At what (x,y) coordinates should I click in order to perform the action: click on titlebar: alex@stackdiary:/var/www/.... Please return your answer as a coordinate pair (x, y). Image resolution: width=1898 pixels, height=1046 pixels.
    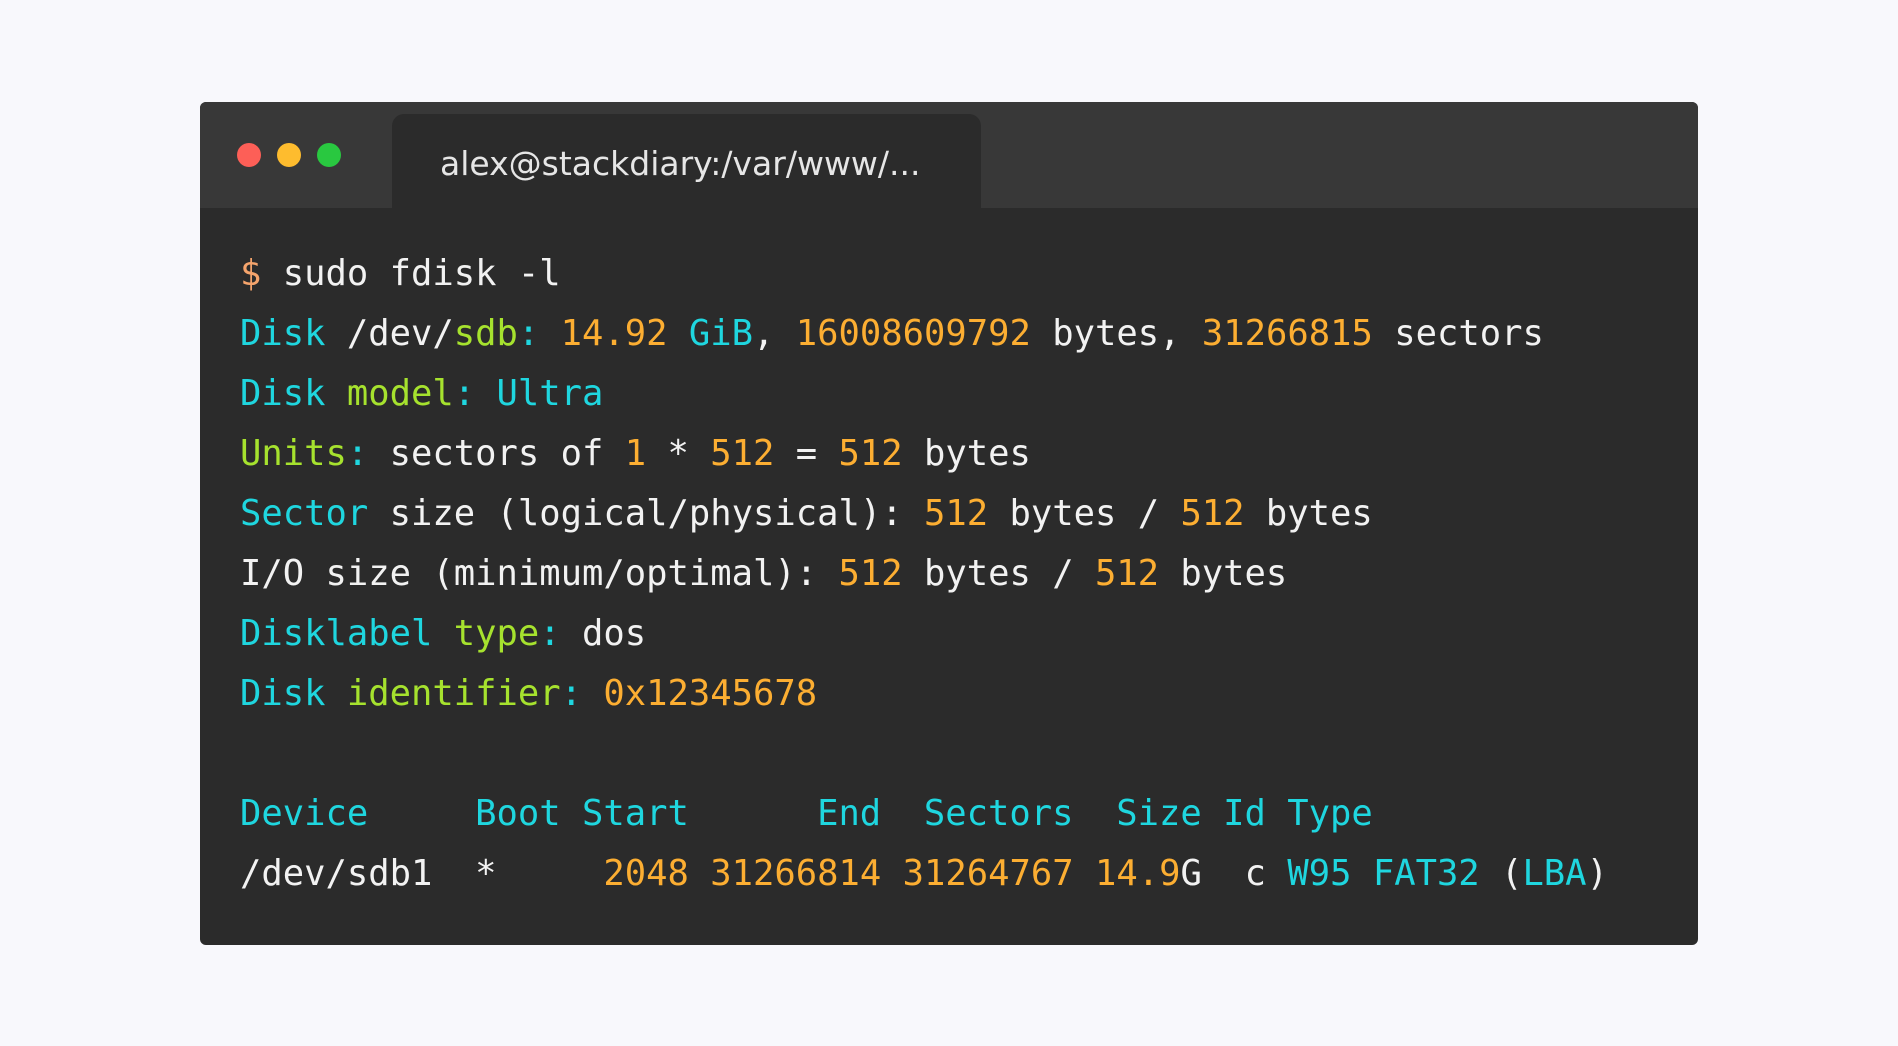
    Looking at the image, I should click on (949, 155).